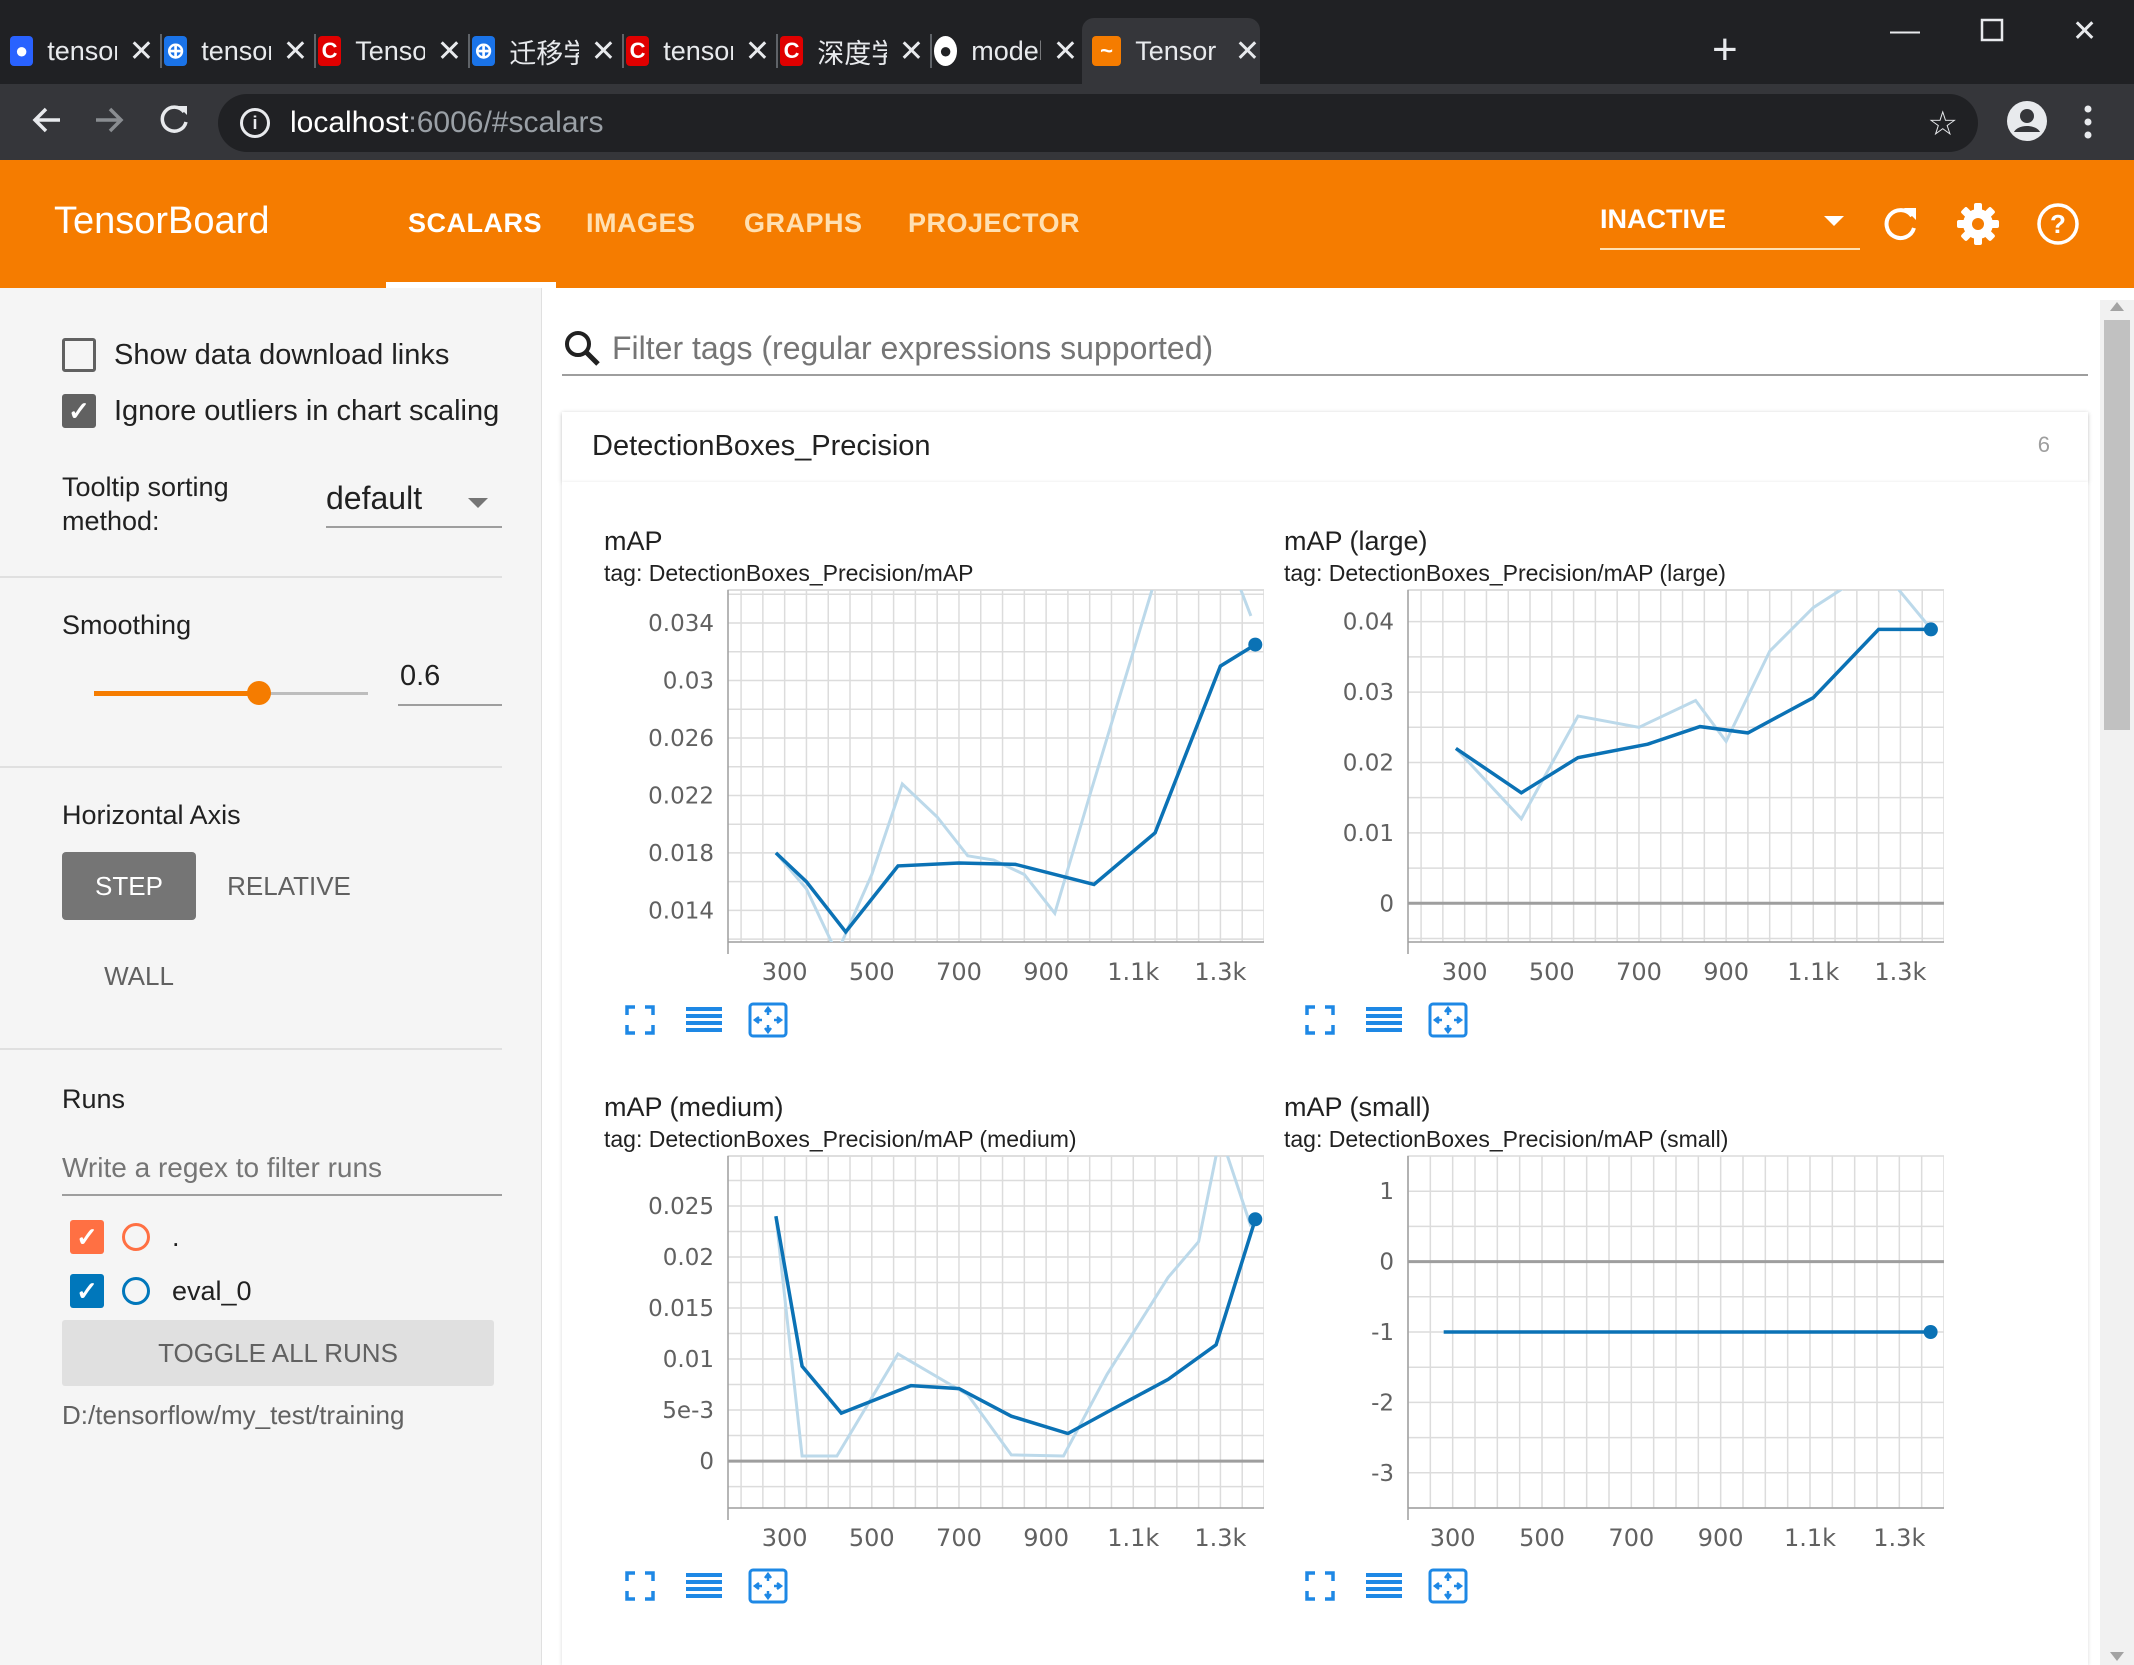 The image size is (2134, 1665). I want to click on help-icon: ?, so click(2058, 226).